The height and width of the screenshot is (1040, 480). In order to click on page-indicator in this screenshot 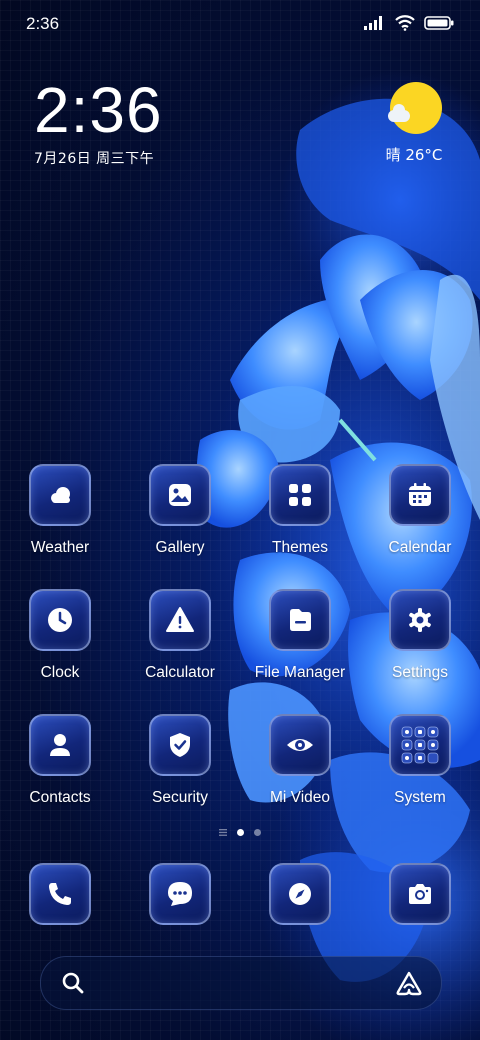, I will do `click(240, 832)`.